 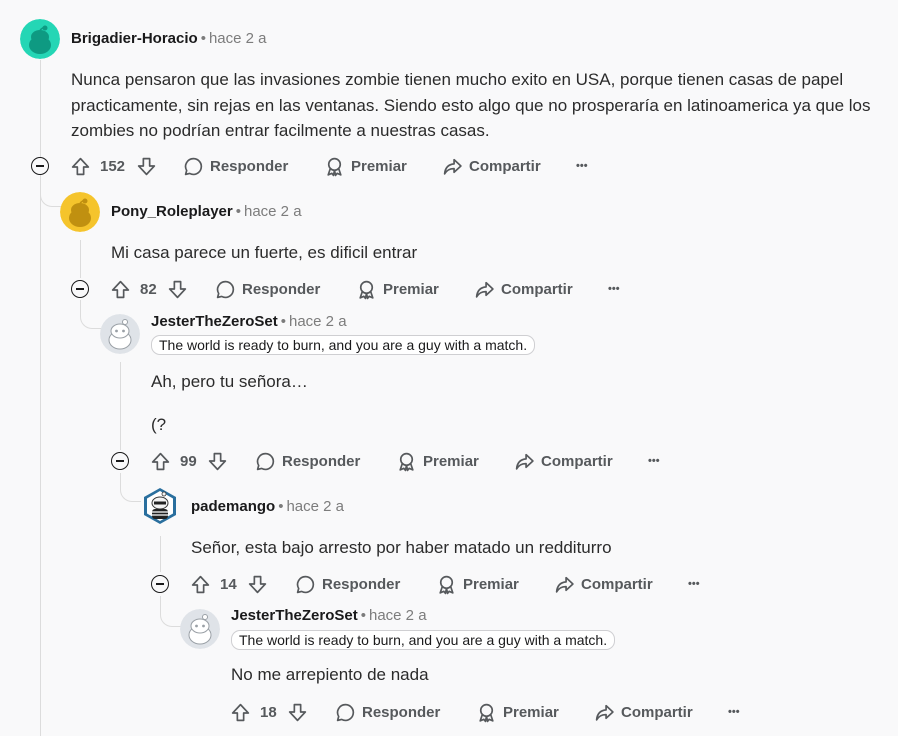 I want to click on vote-count: 152, so click(x=113, y=166).